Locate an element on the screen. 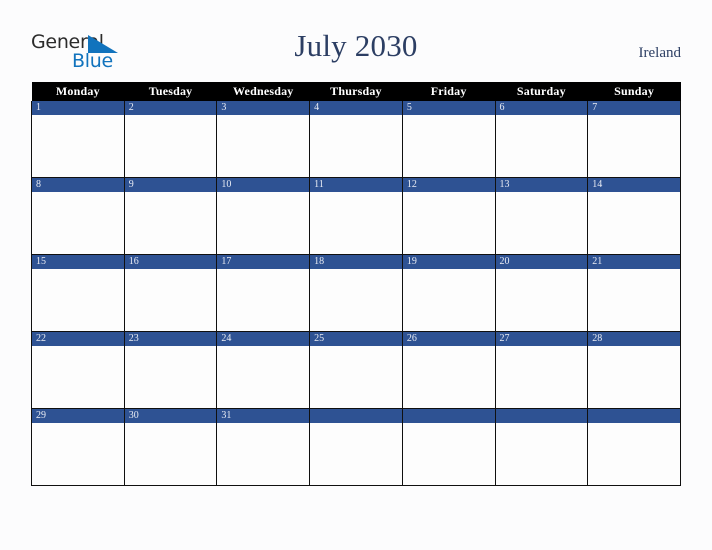 The height and width of the screenshot is (550, 712). day-number: 19 is located at coordinates (448, 262).